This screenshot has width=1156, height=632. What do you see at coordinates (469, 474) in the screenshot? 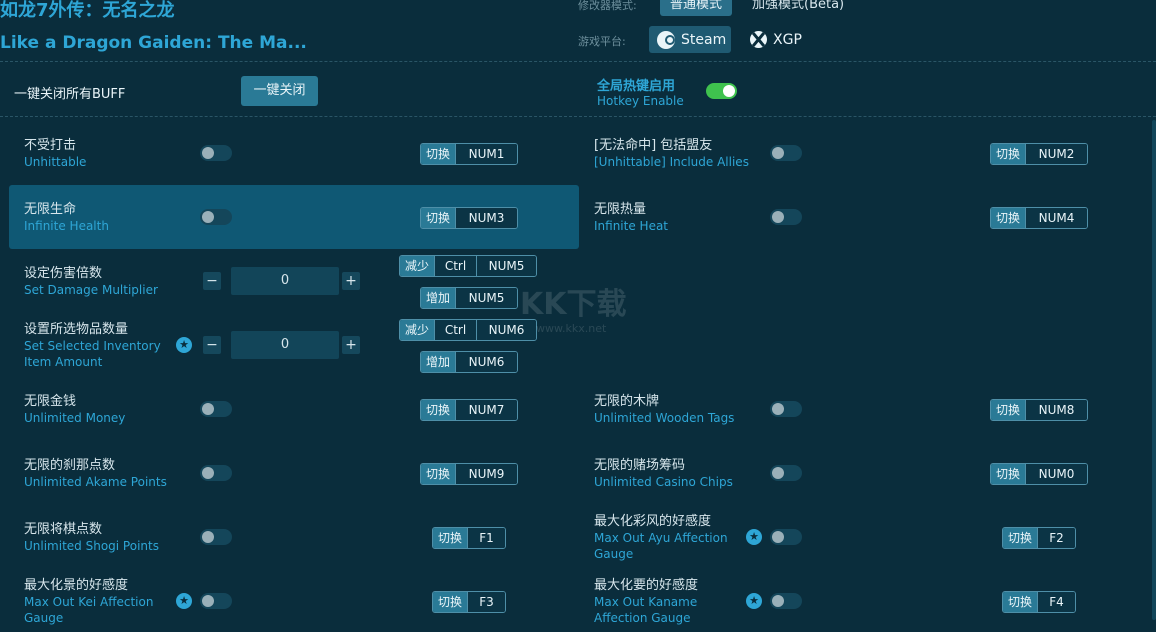
I see `hotkey-akame-points: 切换 NUM9` at bounding box center [469, 474].